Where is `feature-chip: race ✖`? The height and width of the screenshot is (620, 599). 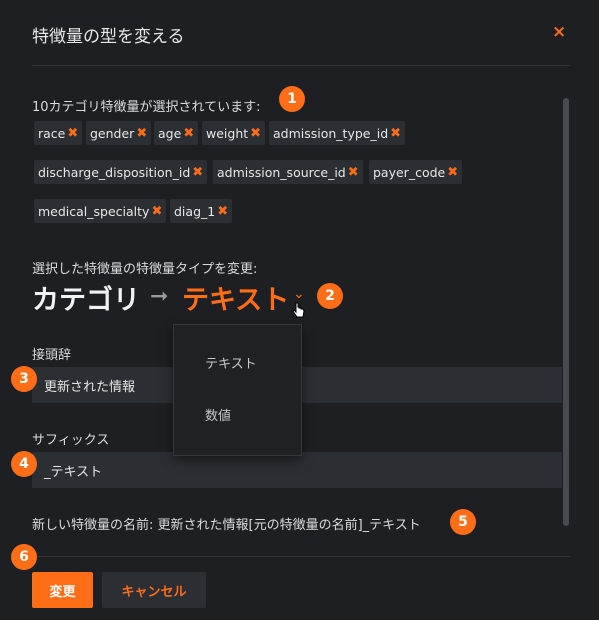
feature-chip: race ✖ is located at coordinates (58, 133).